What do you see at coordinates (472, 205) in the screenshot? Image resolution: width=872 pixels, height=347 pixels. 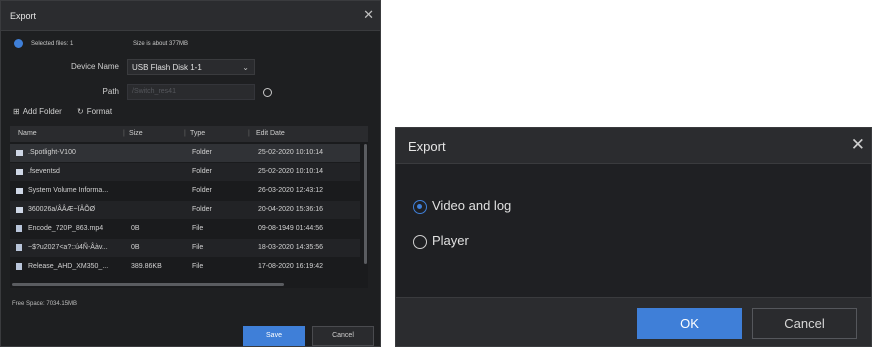 I see `option-label-video-and-log: Video and log` at bounding box center [472, 205].